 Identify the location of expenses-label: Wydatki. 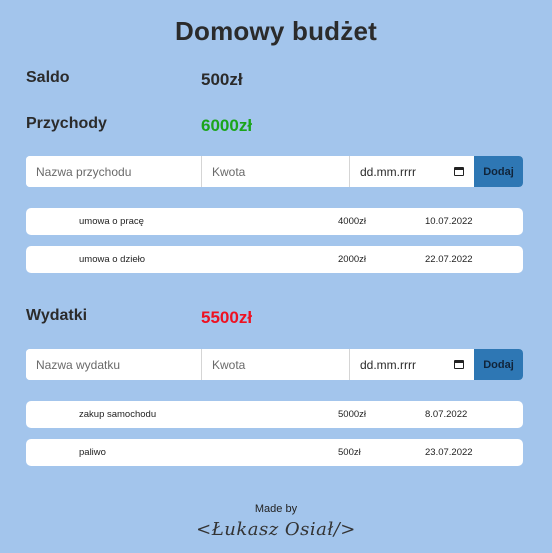
(57, 315).